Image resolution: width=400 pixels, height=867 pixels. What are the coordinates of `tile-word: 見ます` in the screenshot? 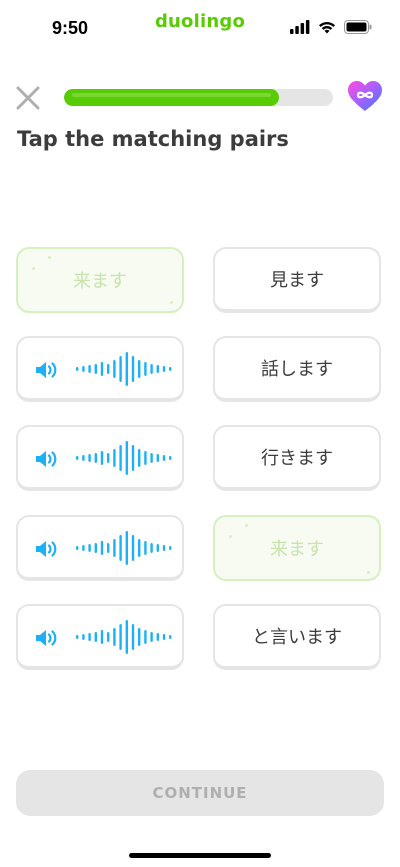 It's located at (297, 280).